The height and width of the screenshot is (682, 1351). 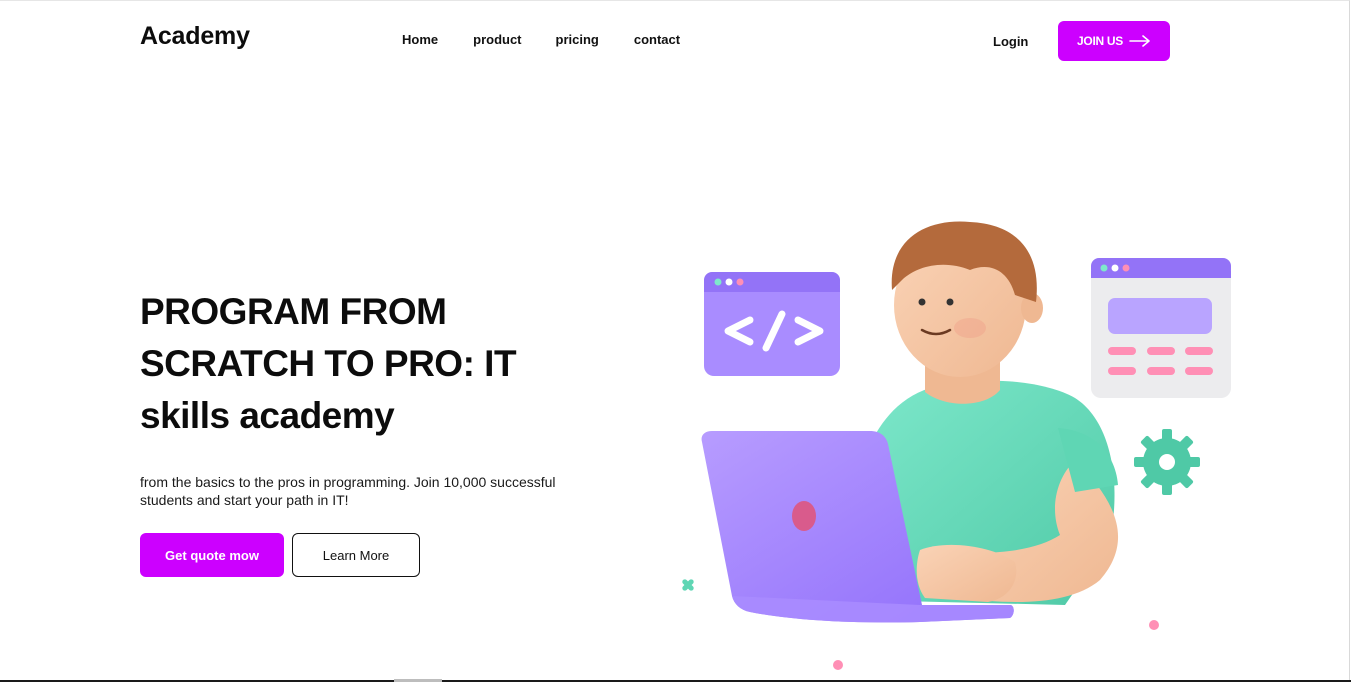 I want to click on arrow-right-icon, so click(x=1140, y=41).